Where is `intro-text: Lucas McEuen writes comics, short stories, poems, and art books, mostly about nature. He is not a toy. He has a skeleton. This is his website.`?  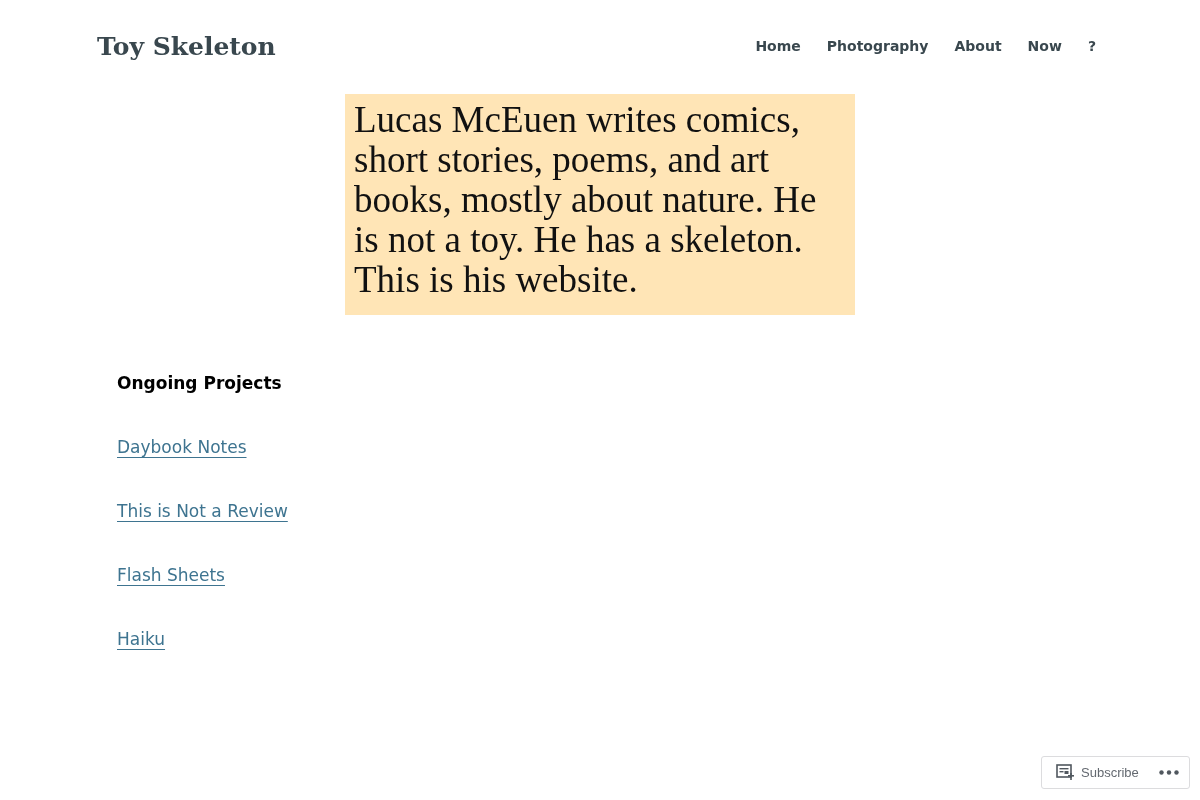
intro-text: Lucas McEuen writes comics, short stories, poems, and art books, mostly about nature. He is not a toy. He has a skeleton. This is his website. is located at coordinates (586, 200).